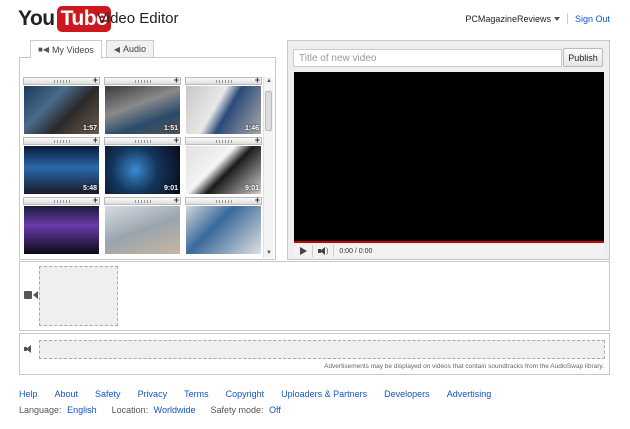  I want to click on footer-link: Developers, so click(407, 394).